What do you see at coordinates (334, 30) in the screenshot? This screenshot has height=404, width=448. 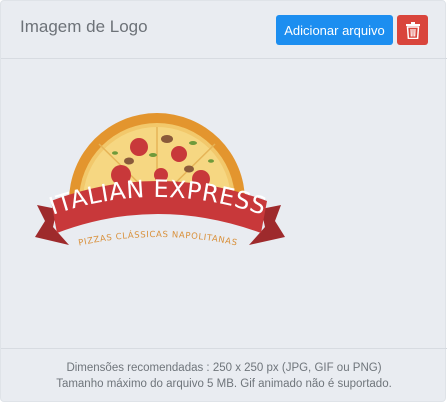 I see `add-file-button: Adicionar arquivo` at bounding box center [334, 30].